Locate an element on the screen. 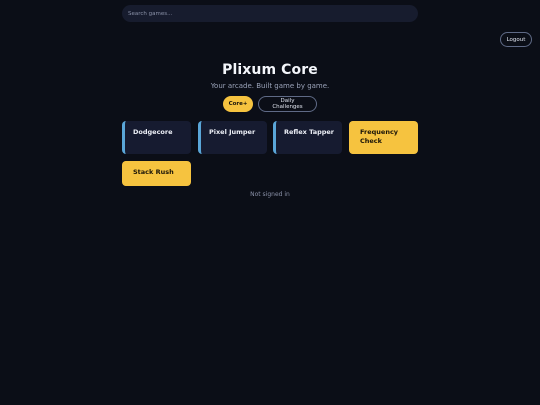 This screenshot has height=405, width=540. game-card-title: Dodgecore is located at coordinates (153, 132).